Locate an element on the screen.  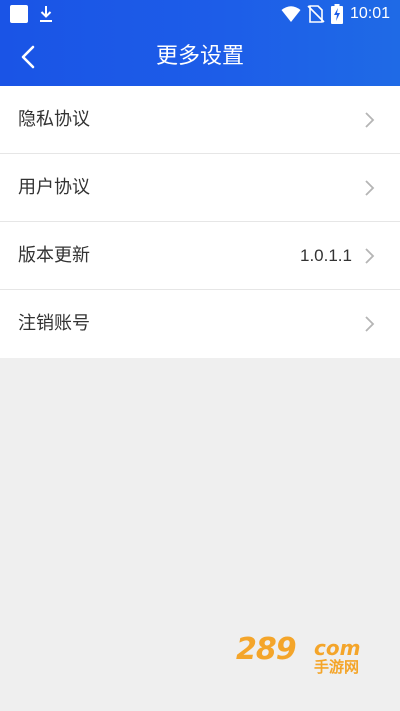
settings-item-version-update: 版本更新 1.0.1.1 is located at coordinates (200, 256).